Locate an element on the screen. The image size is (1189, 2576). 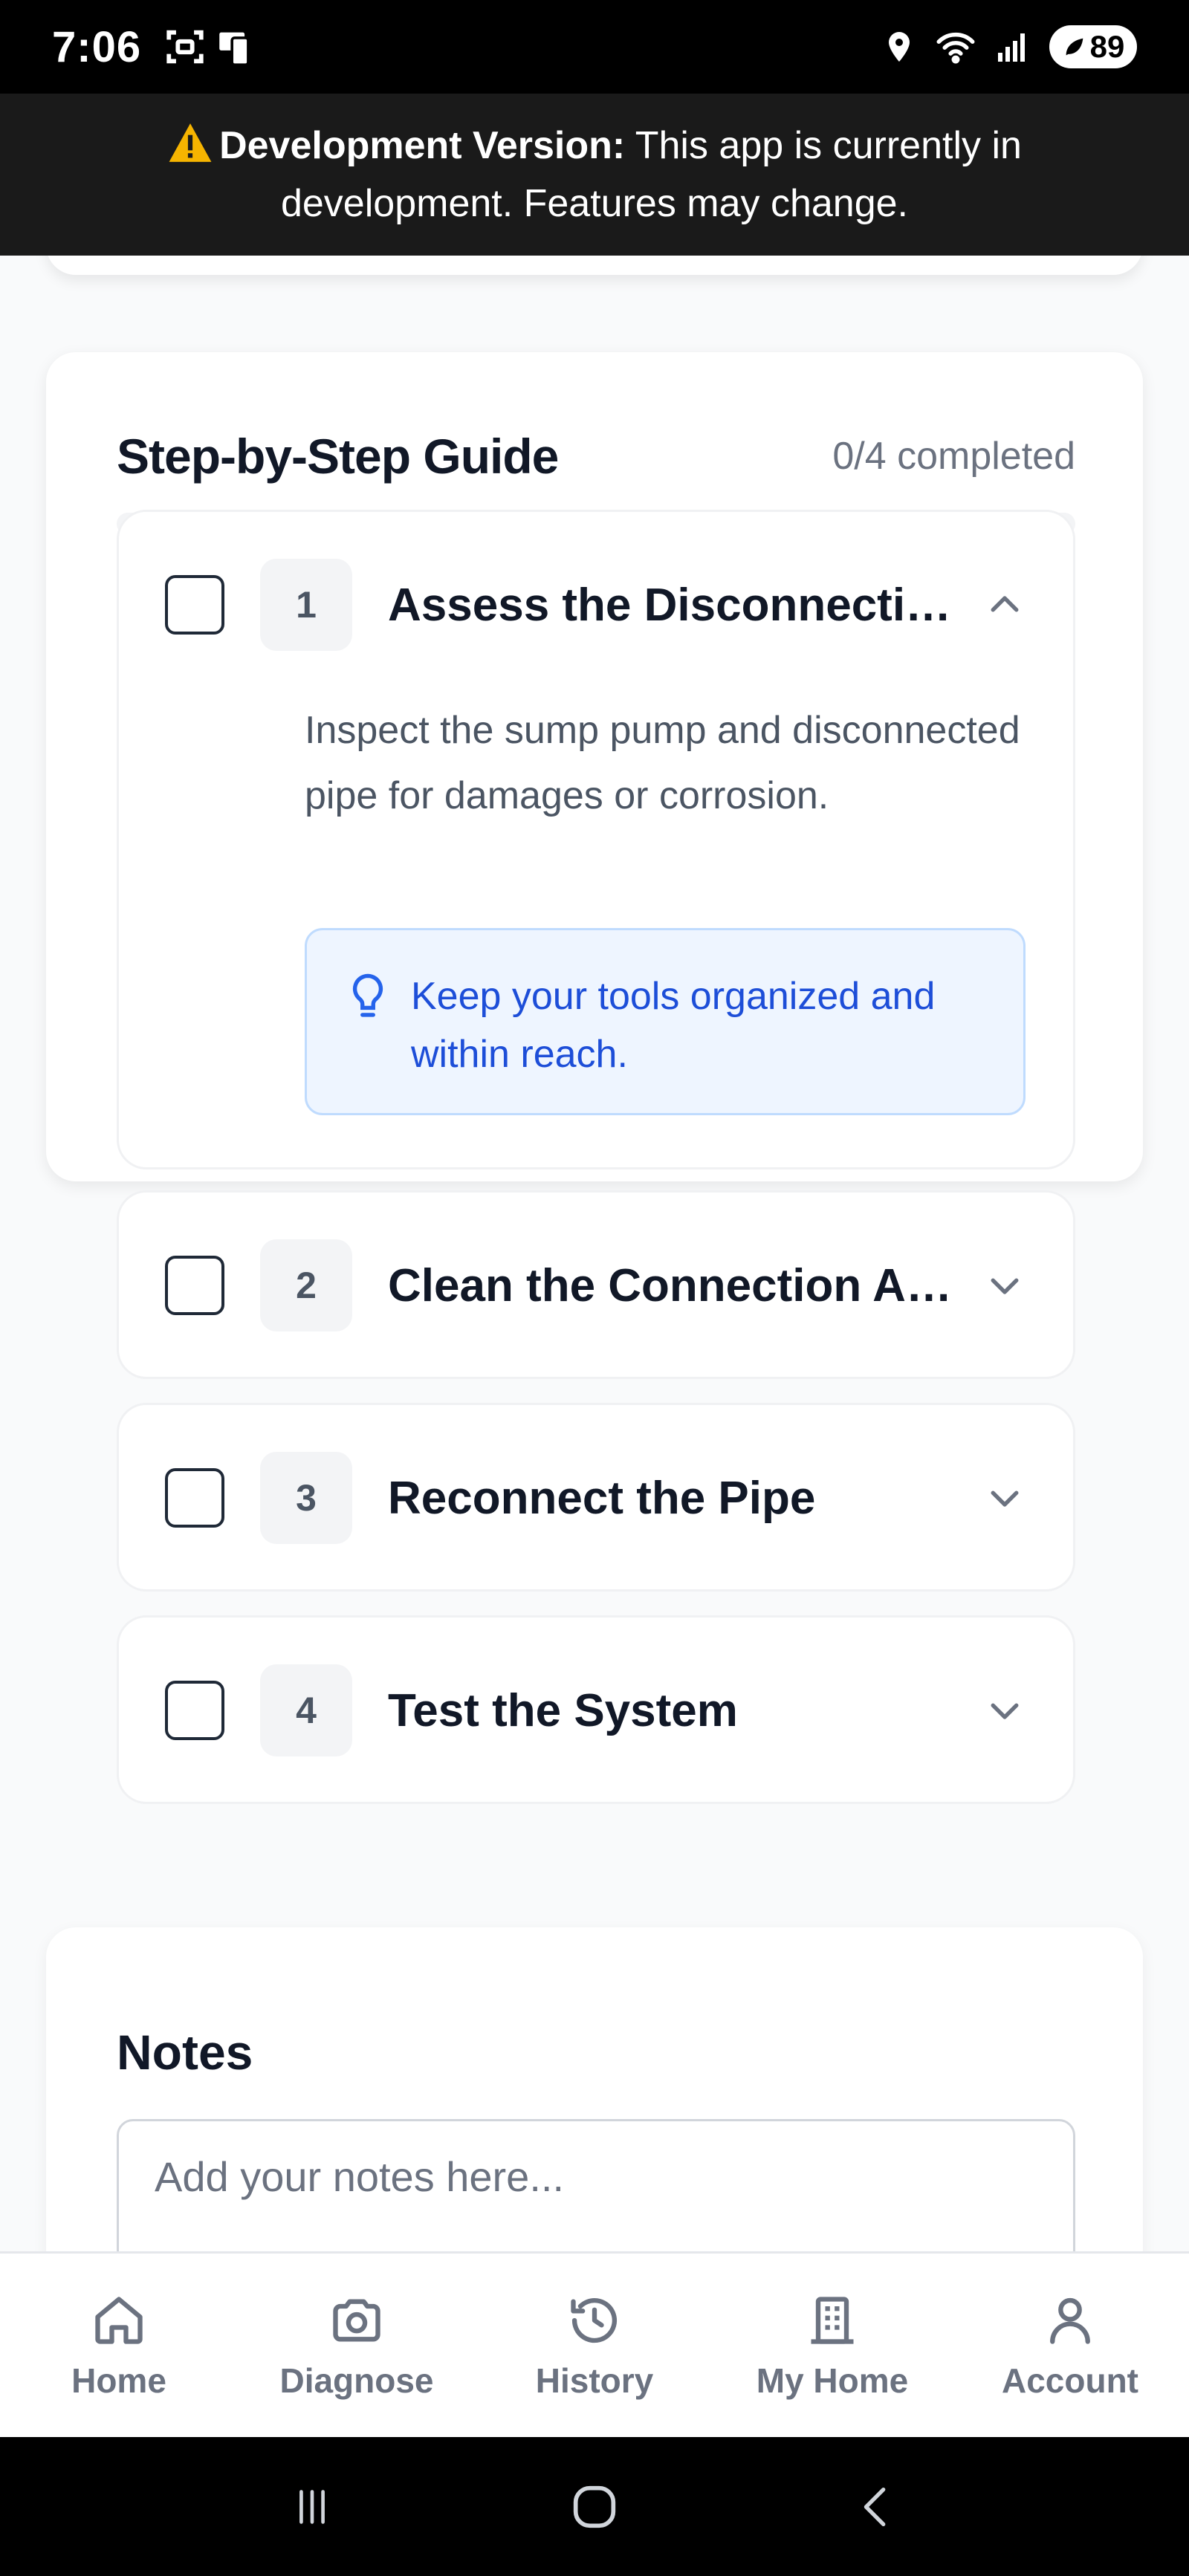
device-icon is located at coordinates (234, 49).